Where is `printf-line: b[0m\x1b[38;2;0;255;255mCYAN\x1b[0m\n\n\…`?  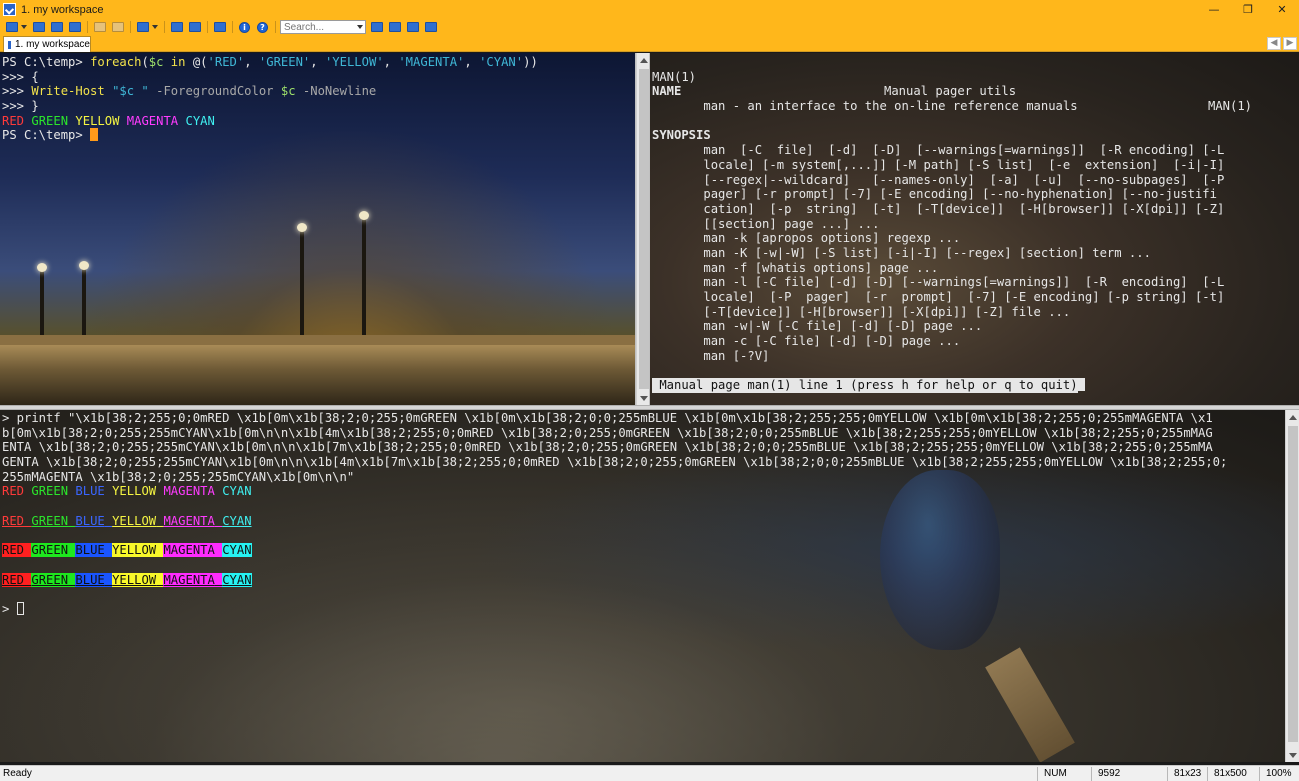
printf-line: b[0m\x1b[38;2;0;255;255mCYAN\x1b[0m\n\n\… is located at coordinates (607, 432).